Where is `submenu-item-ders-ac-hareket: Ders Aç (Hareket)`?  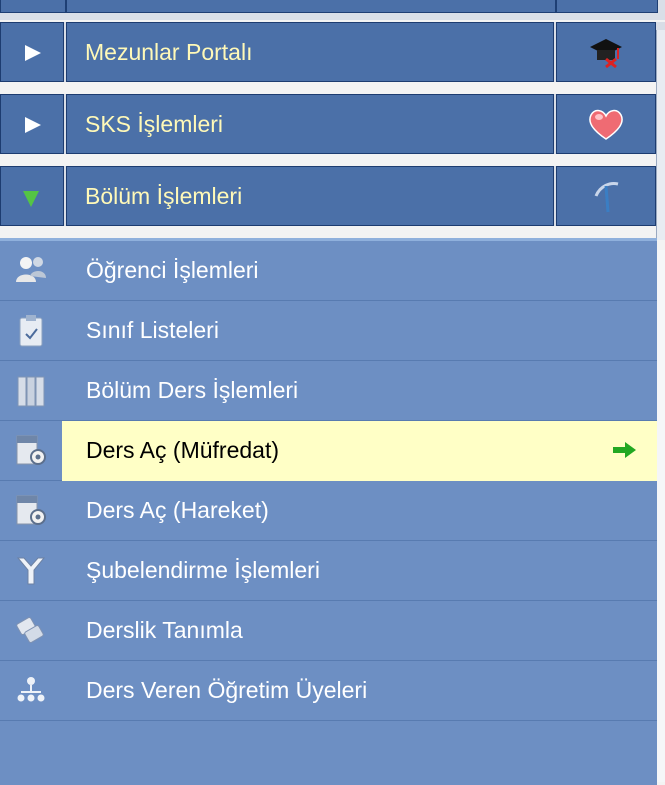
submenu-item-ders-ac-hareket: Ders Aç (Hareket) is located at coordinates (328, 511).